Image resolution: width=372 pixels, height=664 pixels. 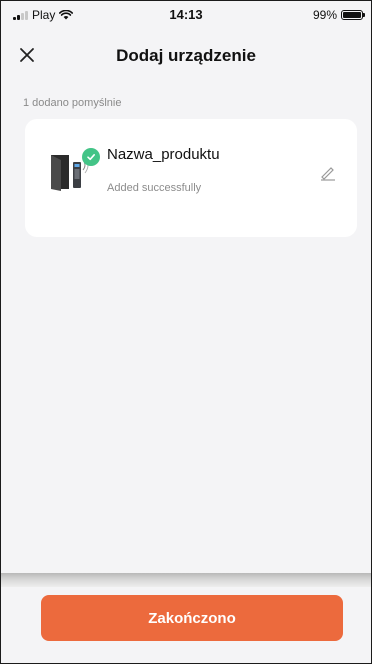 I want to click on page-title: Dodaj urządzenie, so click(x=186, y=55).